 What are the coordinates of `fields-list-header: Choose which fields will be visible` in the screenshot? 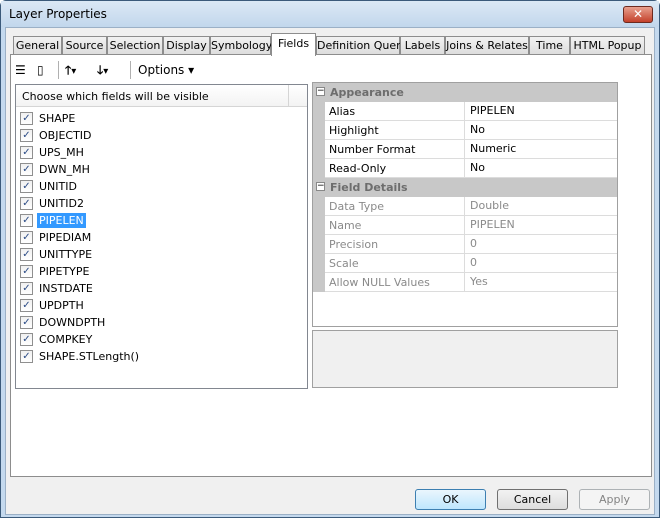 It's located at (161, 96).